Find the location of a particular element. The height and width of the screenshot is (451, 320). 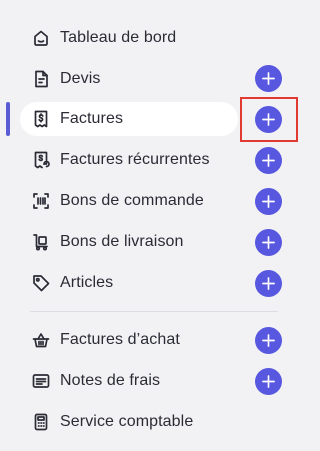

add-article-button is located at coordinates (268, 283).